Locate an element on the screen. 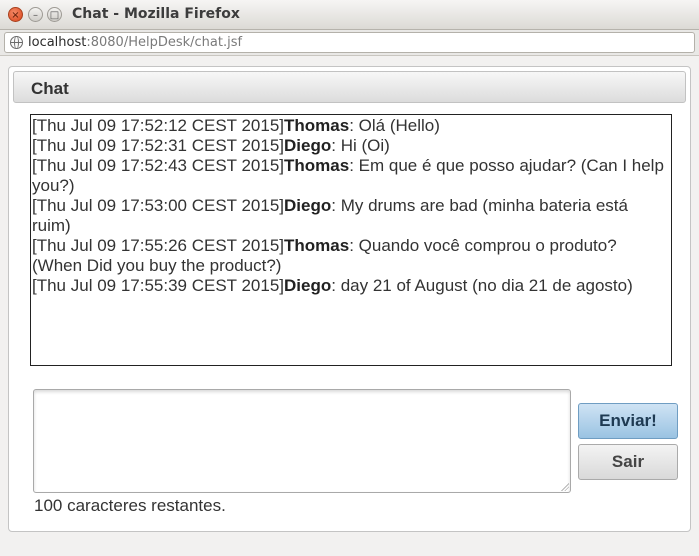 The width and height of the screenshot is (699, 556). message-timestamp: [Thu Jul 09 17:53:00 CEST 2015] is located at coordinates (158, 205).